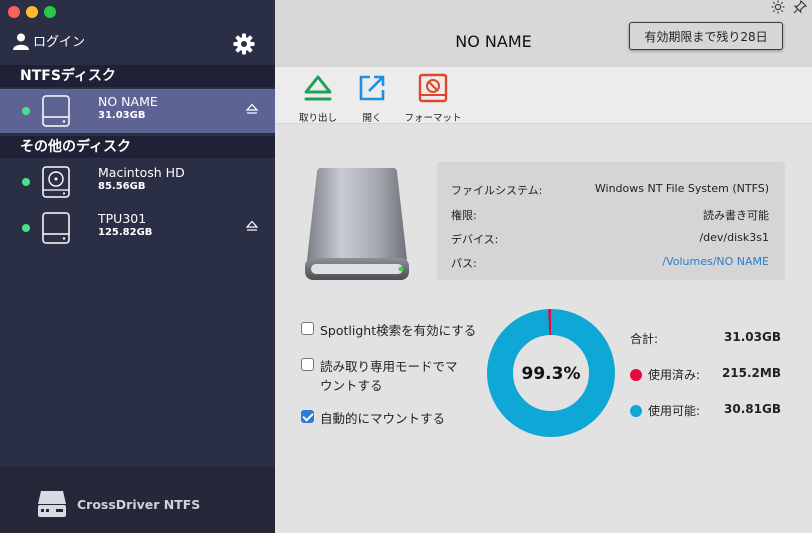 The image size is (812, 533). Describe the element at coordinates (32, 12) in the screenshot. I see `minimize-window-button` at that location.